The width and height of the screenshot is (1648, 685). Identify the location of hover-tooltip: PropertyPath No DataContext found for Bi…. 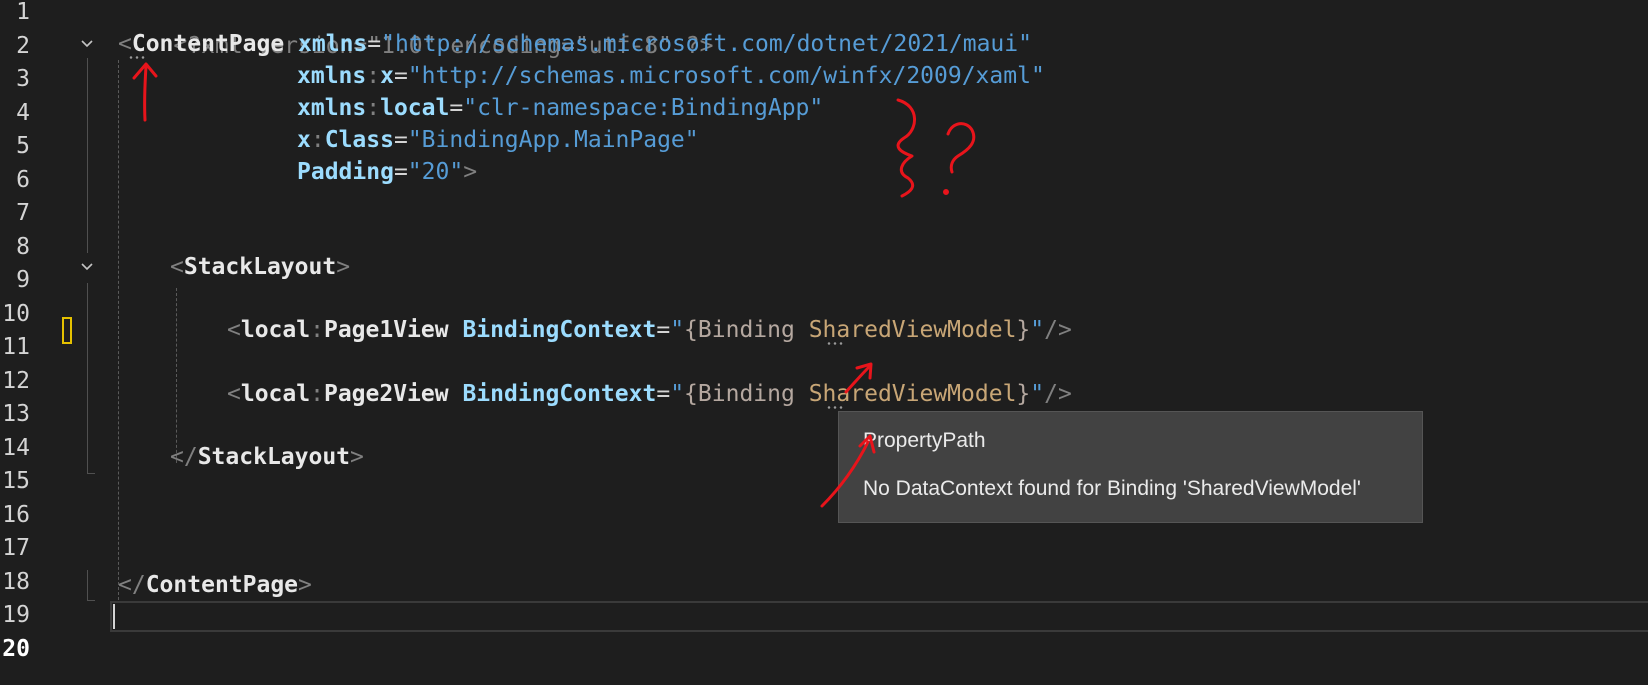
(1130, 467).